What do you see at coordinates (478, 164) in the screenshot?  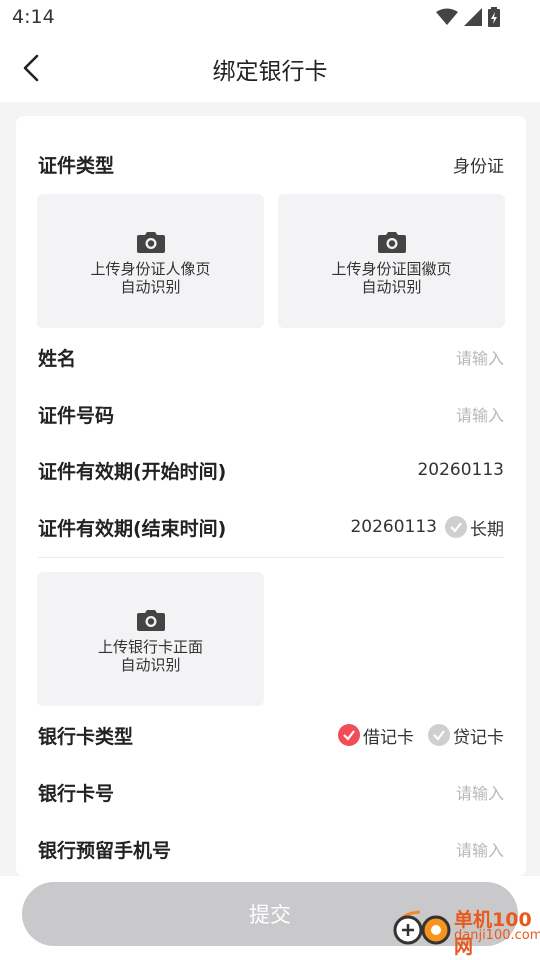 I see `id-type-value: 身份证` at bounding box center [478, 164].